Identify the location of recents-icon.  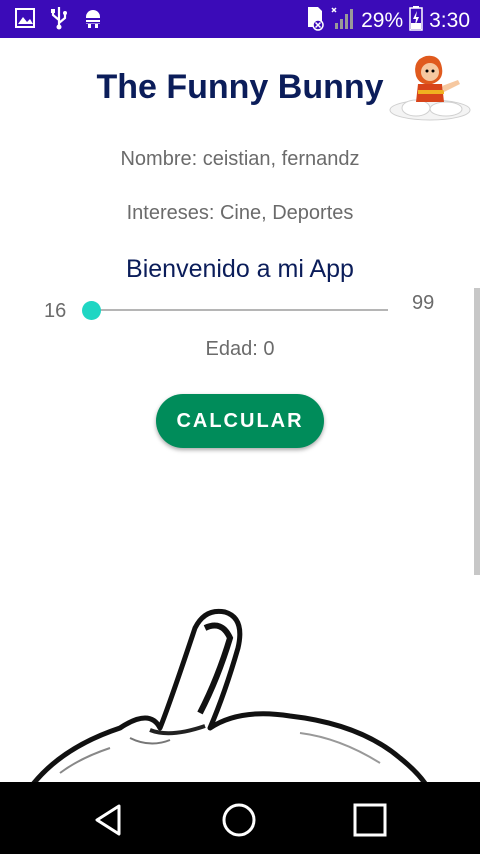
(370, 820).